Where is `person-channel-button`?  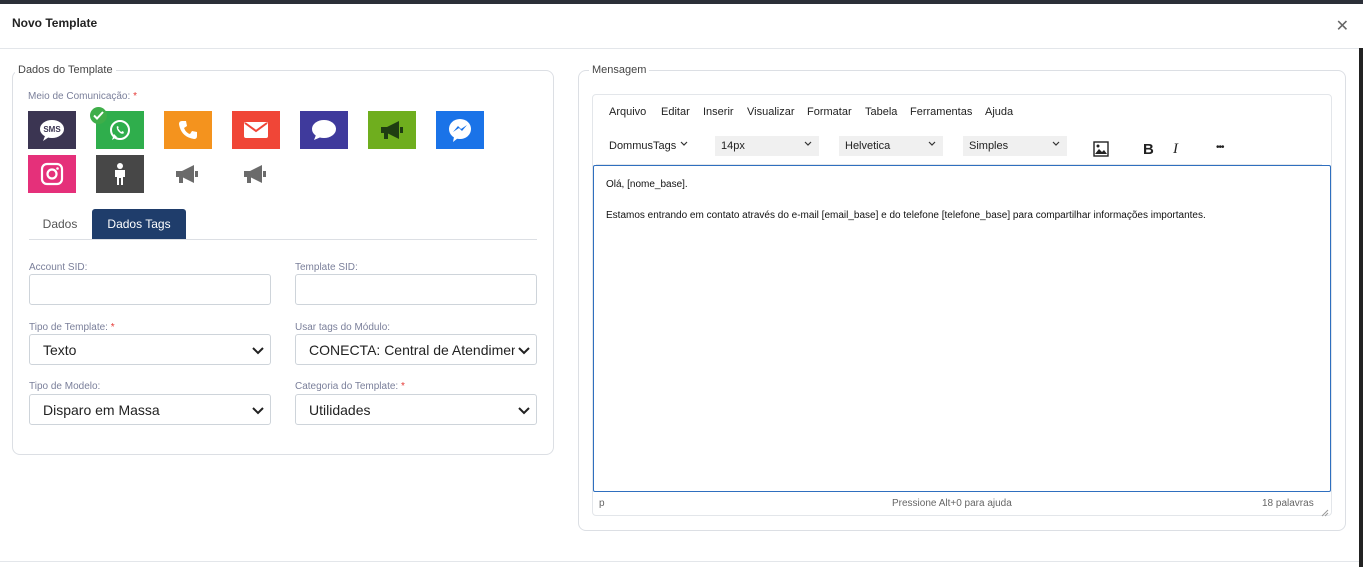
person-channel-button is located at coordinates (120, 174).